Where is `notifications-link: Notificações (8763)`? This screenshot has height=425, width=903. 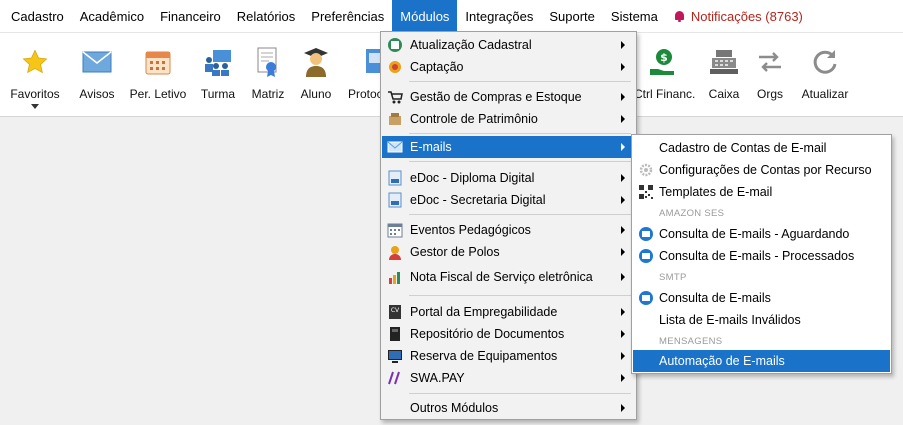
notifications-link: Notificações (8763) is located at coordinates (738, 16).